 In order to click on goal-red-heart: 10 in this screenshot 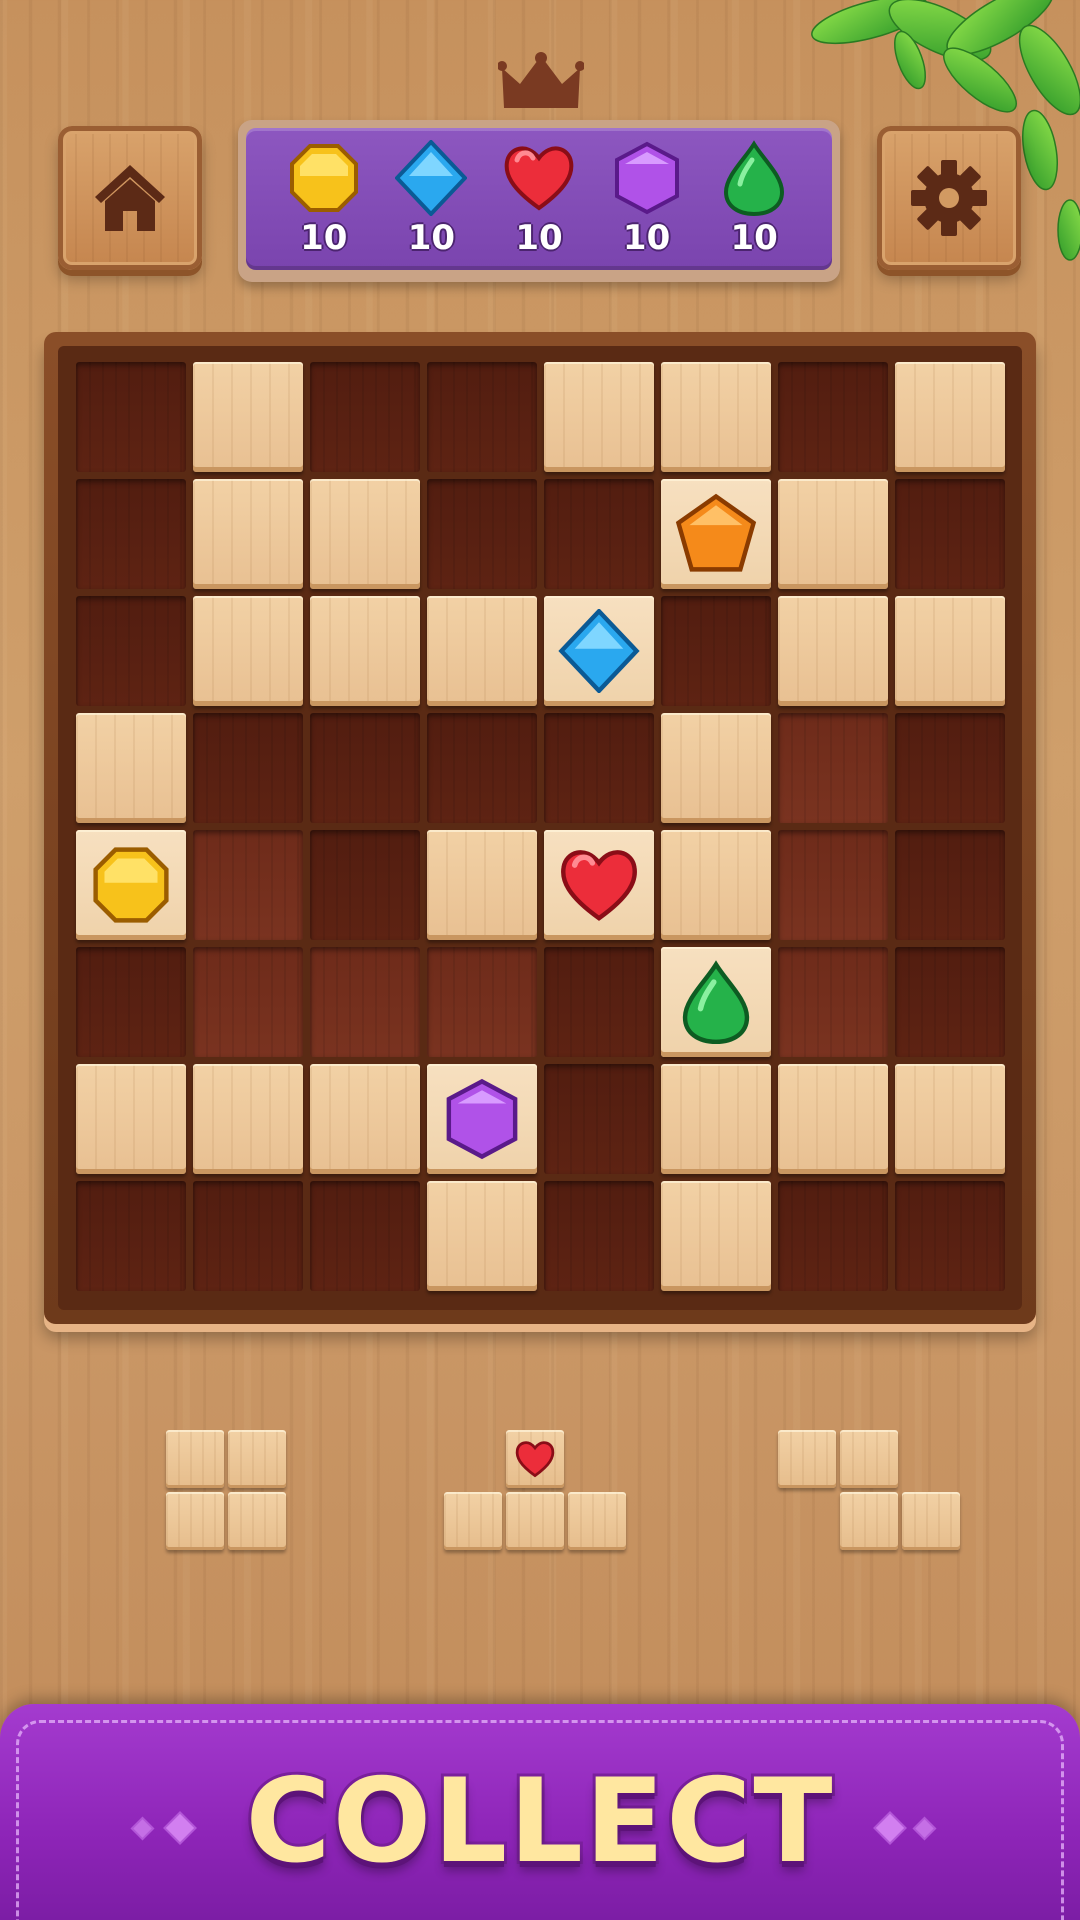, I will do `click(539, 199)`.